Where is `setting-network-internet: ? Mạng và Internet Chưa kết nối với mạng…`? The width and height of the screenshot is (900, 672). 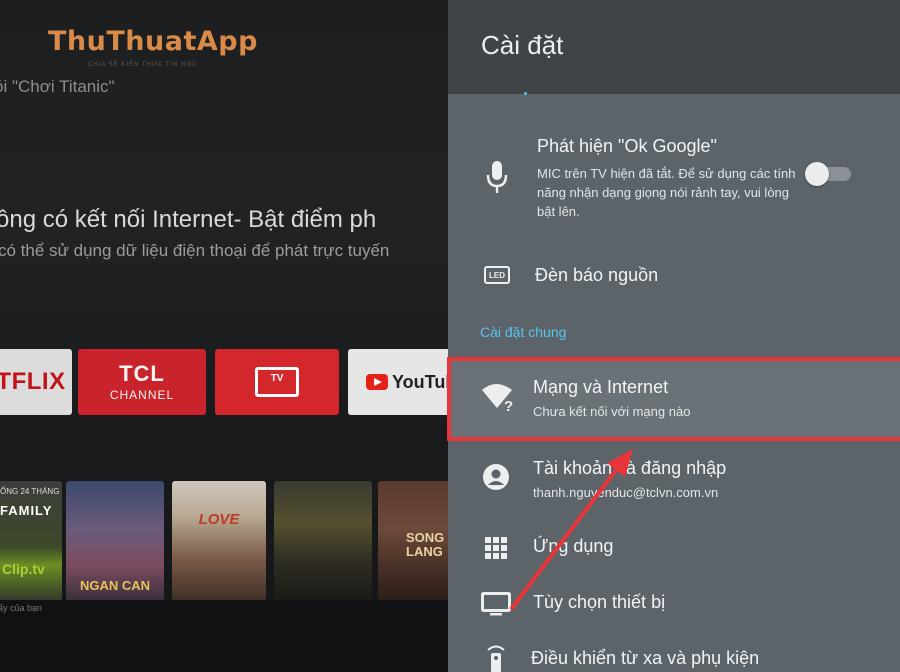 setting-network-internet: ? Mạng và Internet Chưa kết nối với mạng… is located at coordinates (674, 399).